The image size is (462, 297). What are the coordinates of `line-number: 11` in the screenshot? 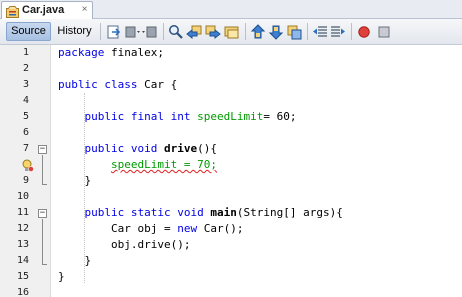 It's located at (22, 212).